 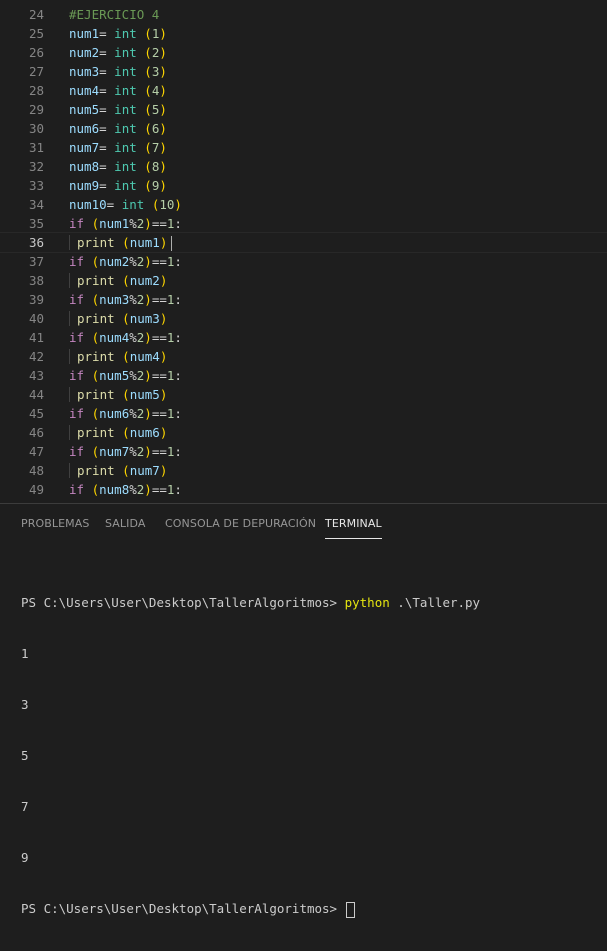 What do you see at coordinates (303, 356) in the screenshot?
I see `code-line: 42 print (num4)` at bounding box center [303, 356].